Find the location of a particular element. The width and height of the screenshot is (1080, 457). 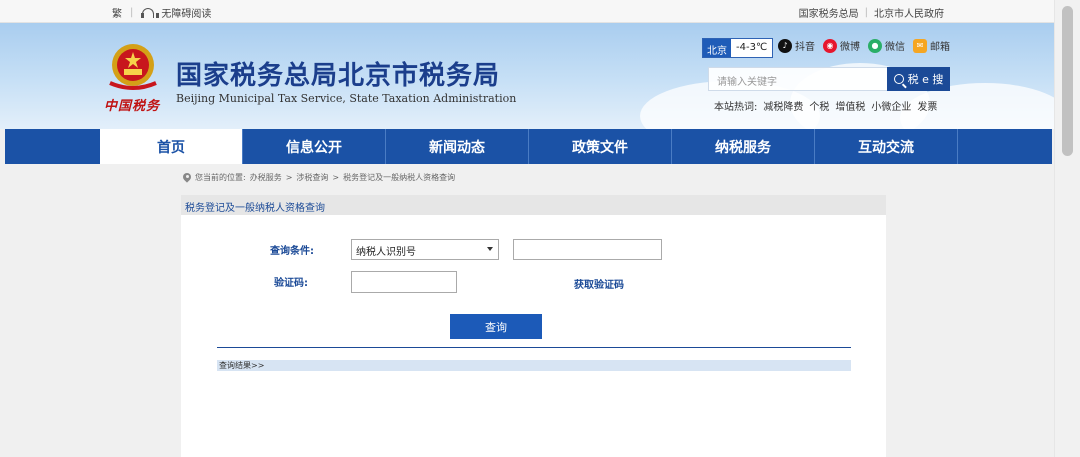

taxpayer-id-input is located at coordinates (587, 249).